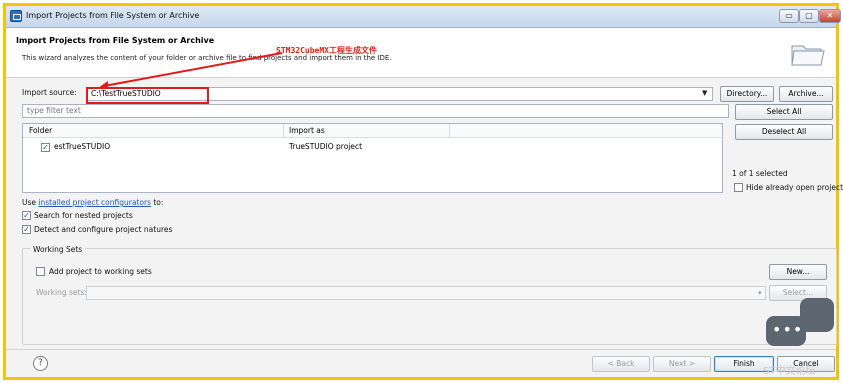 The height and width of the screenshot is (383, 843). Describe the element at coordinates (704, 93) in the screenshot. I see `dropdown-arrow-icon: ▼` at that location.